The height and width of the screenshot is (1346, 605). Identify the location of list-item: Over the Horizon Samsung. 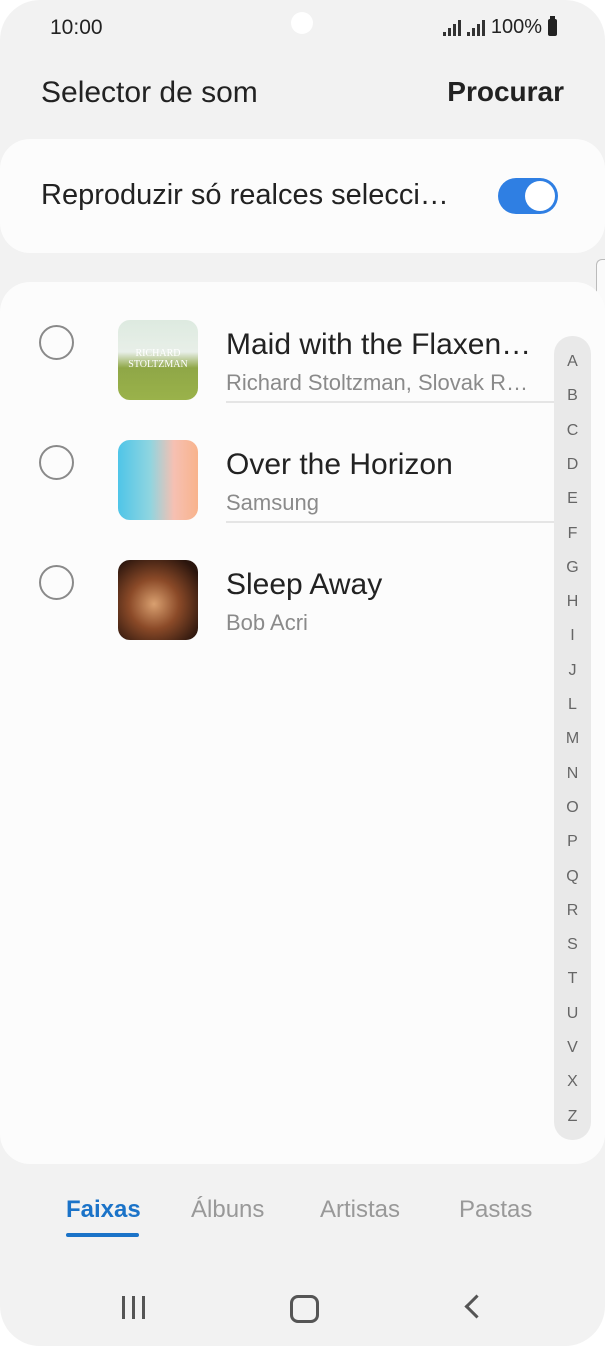
(280, 462).